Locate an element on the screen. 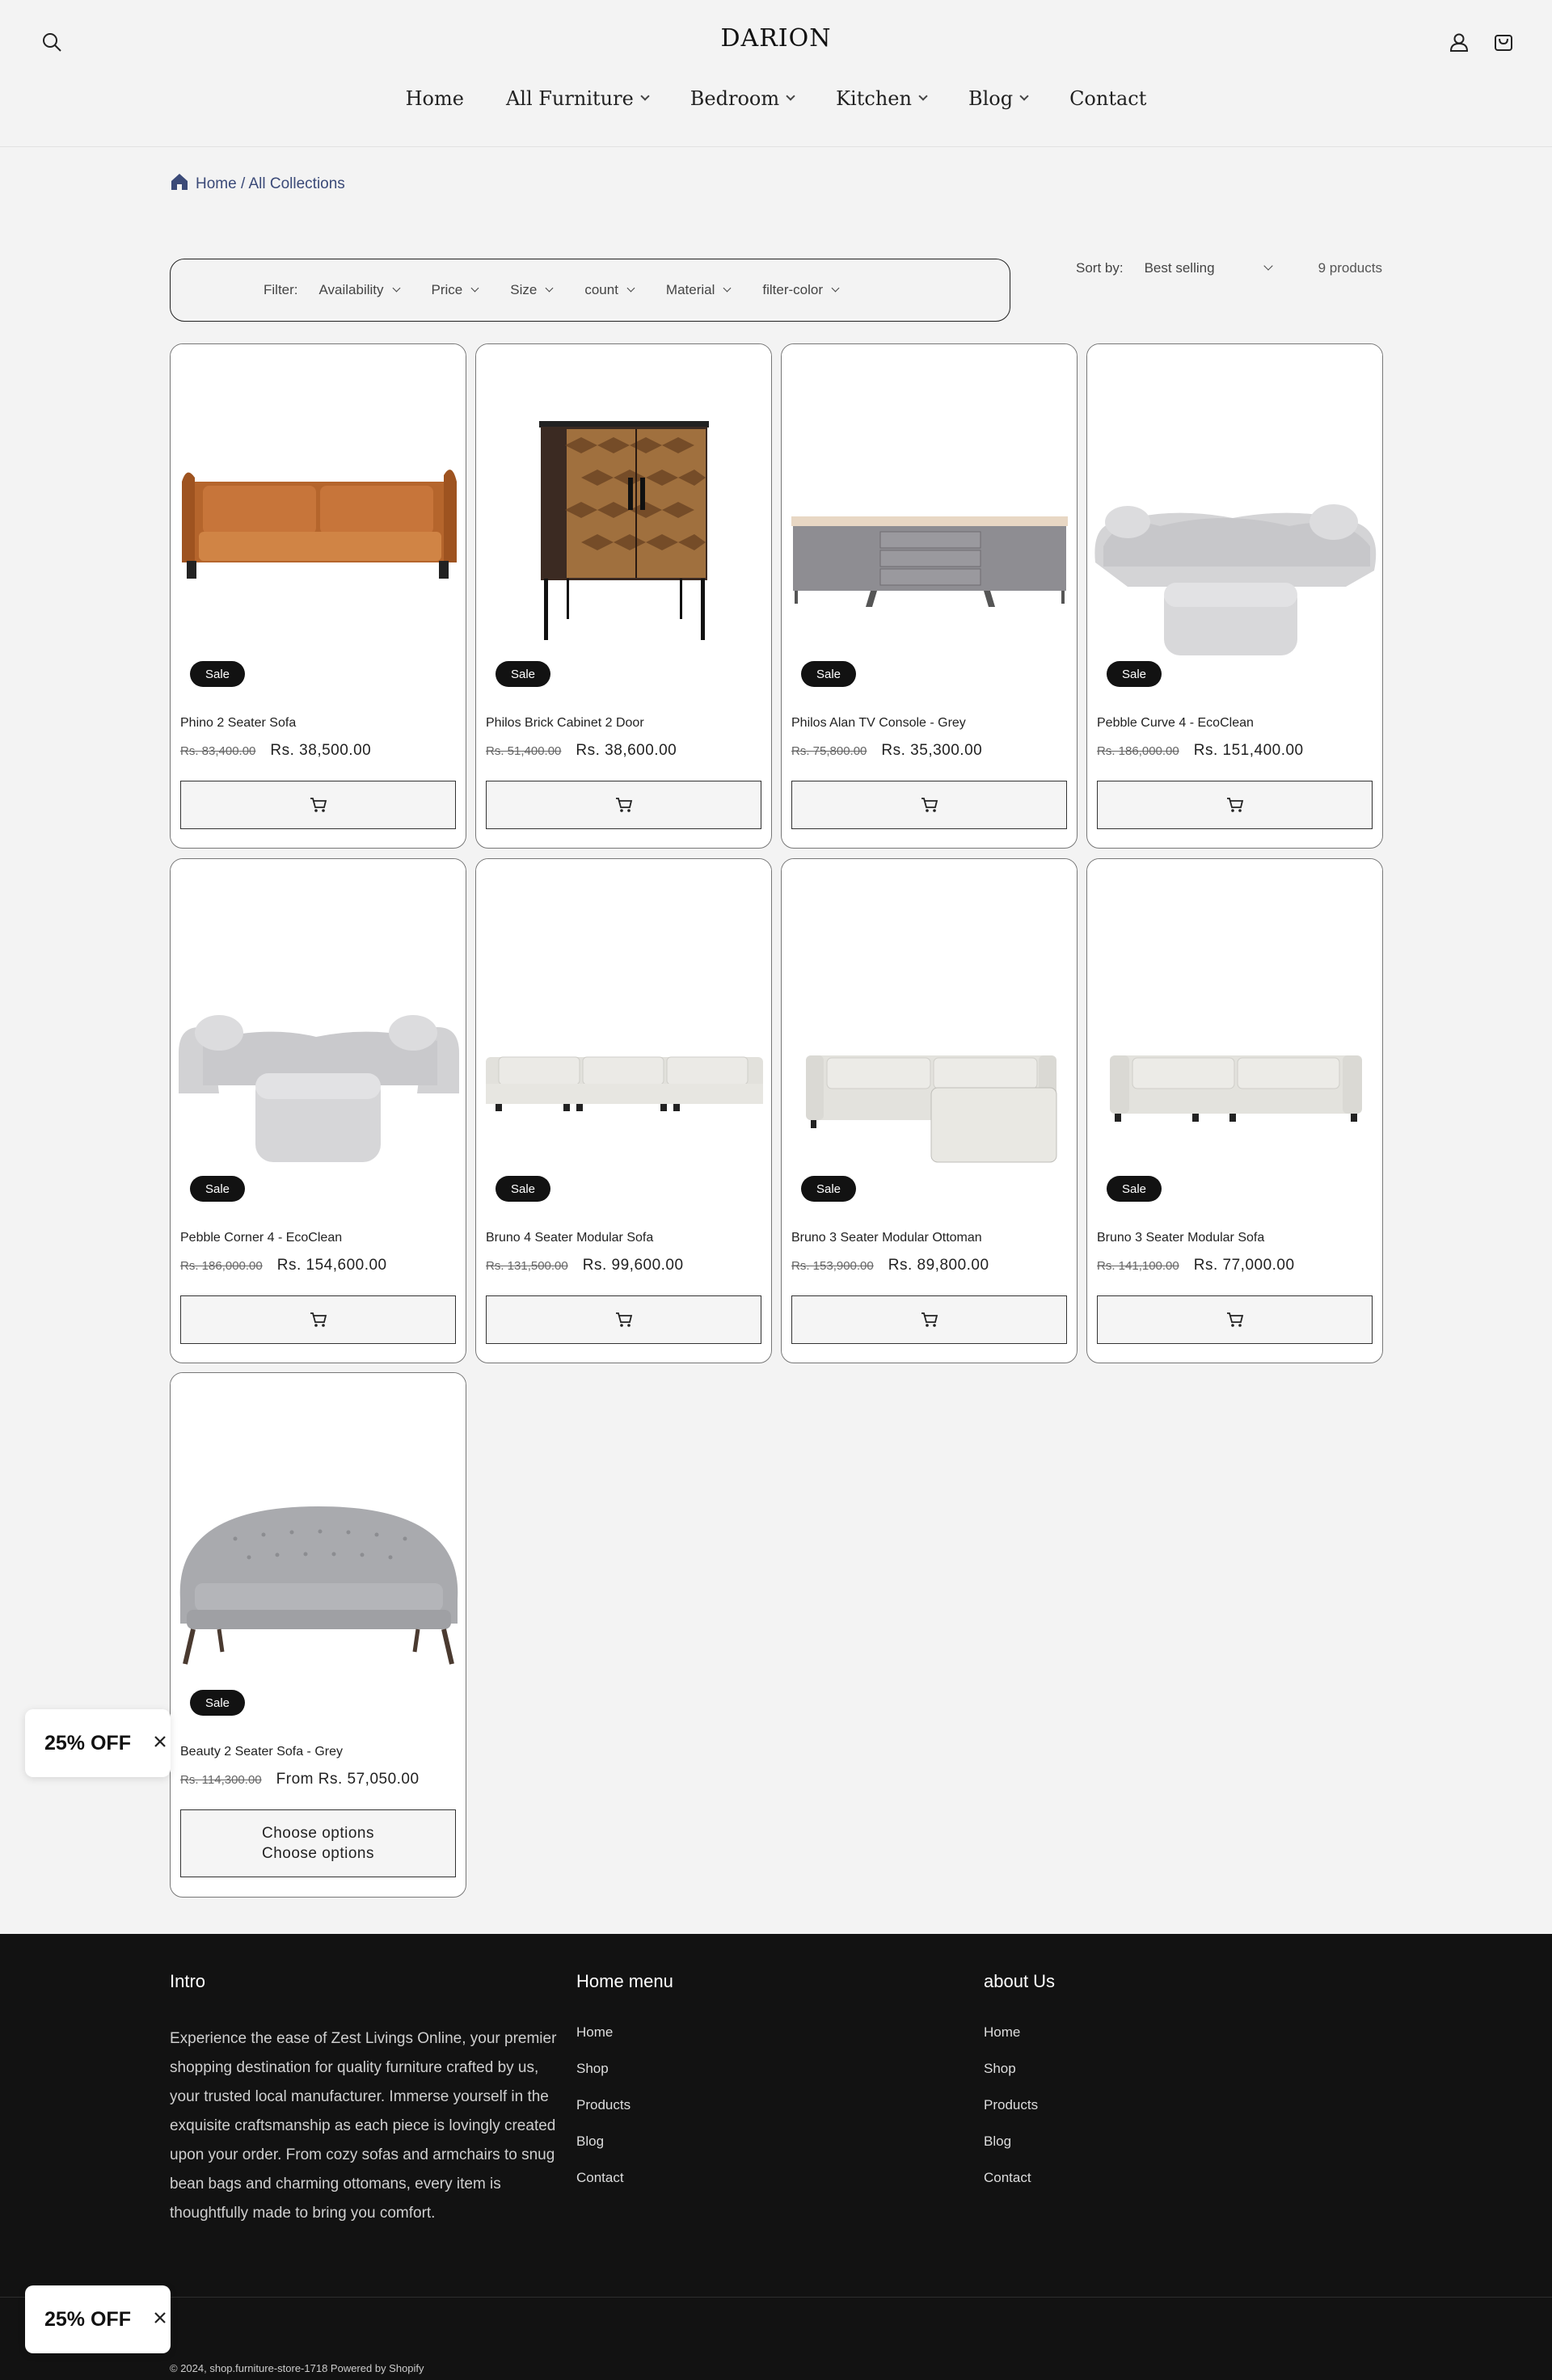  footer-divider is located at coordinates (776, 2297).